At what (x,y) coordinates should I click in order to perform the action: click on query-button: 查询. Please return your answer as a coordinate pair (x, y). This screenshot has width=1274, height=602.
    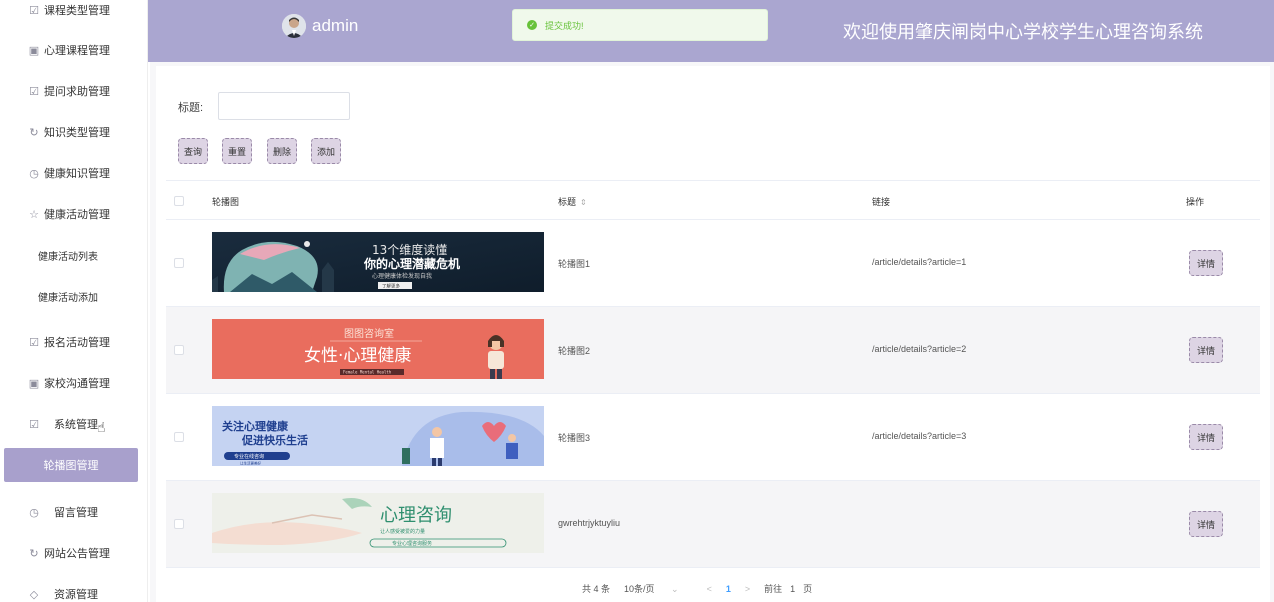
    Looking at the image, I should click on (193, 151).